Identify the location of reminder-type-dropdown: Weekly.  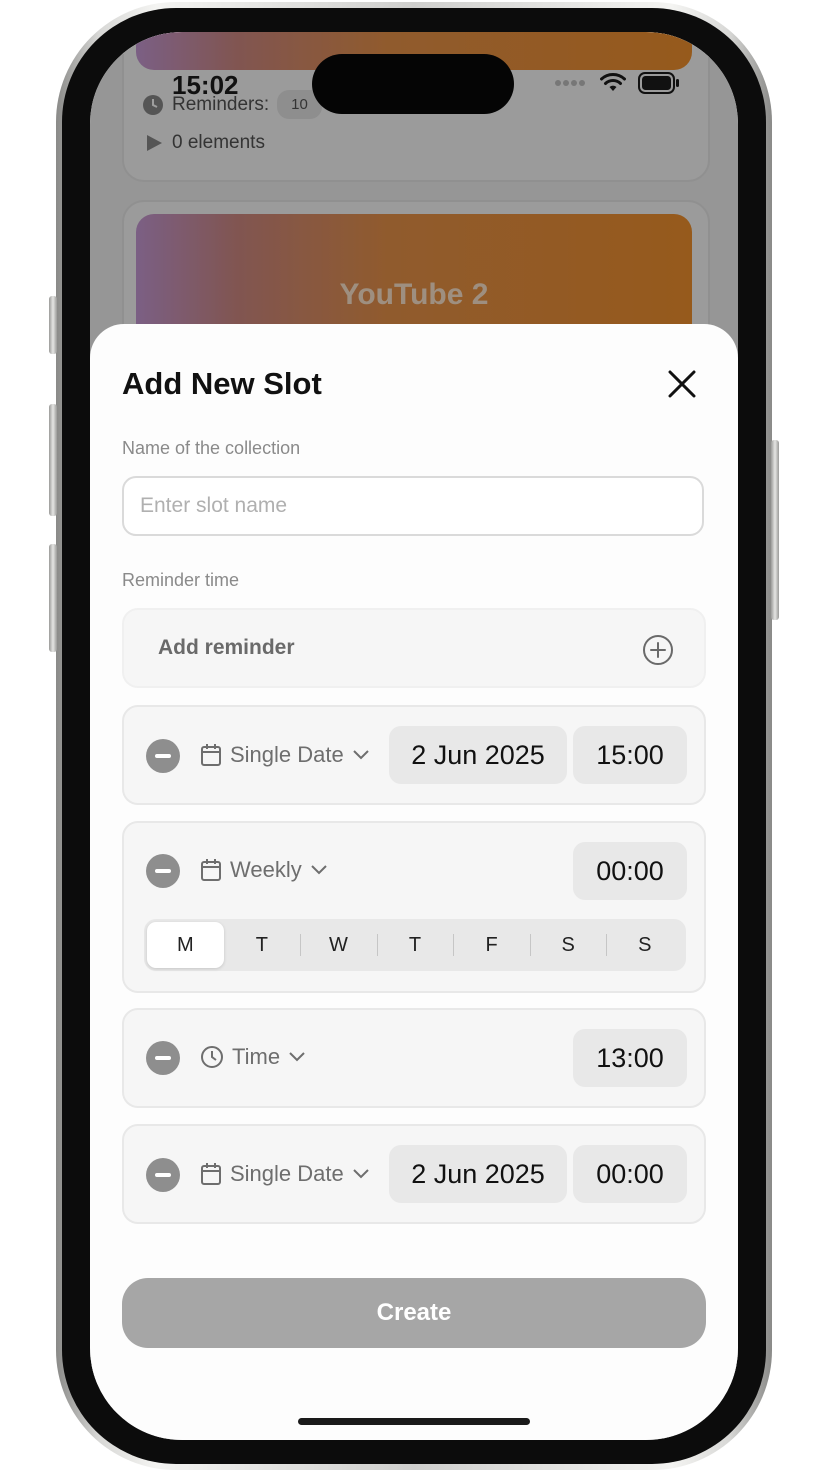
(264, 870).